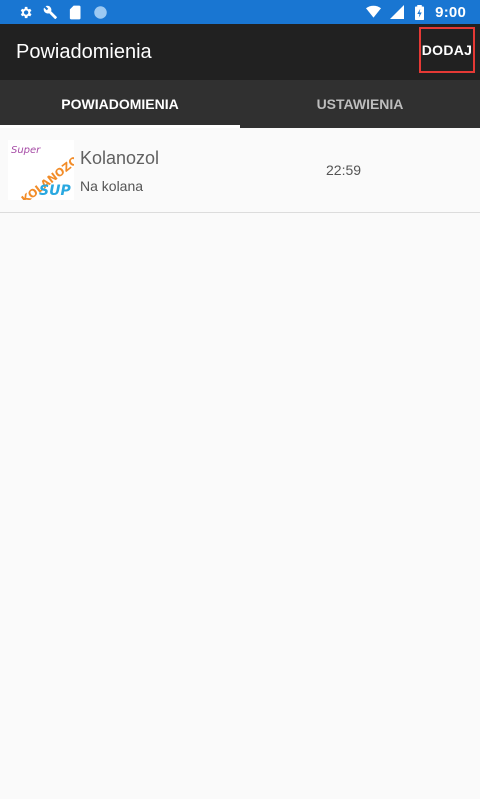  I want to click on tab-settings: USTAWIENIA, so click(360, 104).